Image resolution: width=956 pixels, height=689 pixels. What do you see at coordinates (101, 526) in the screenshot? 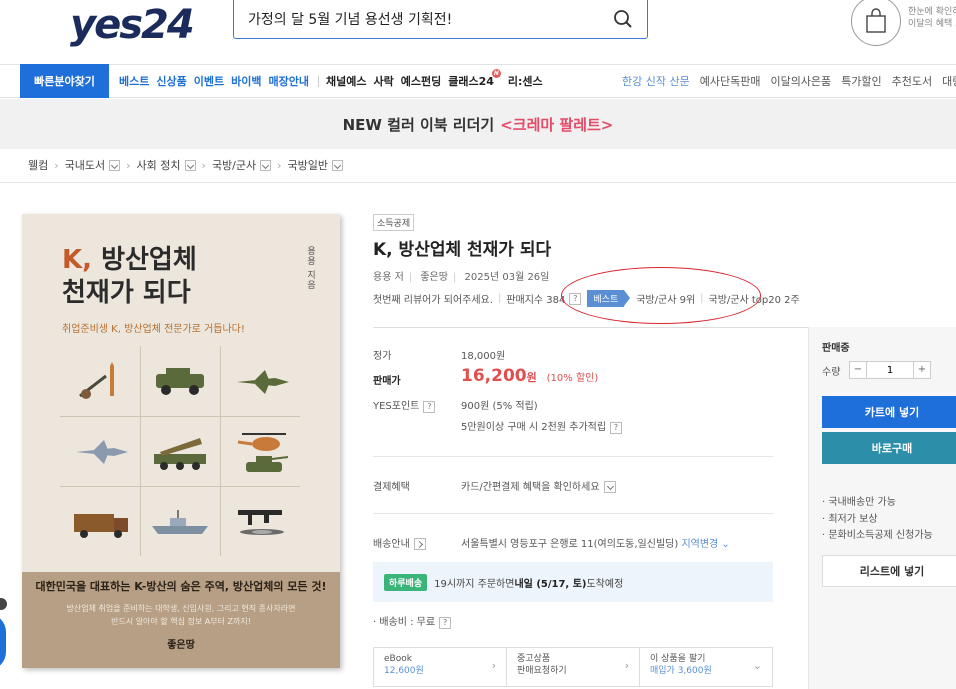
I see `truck-icon` at bounding box center [101, 526].